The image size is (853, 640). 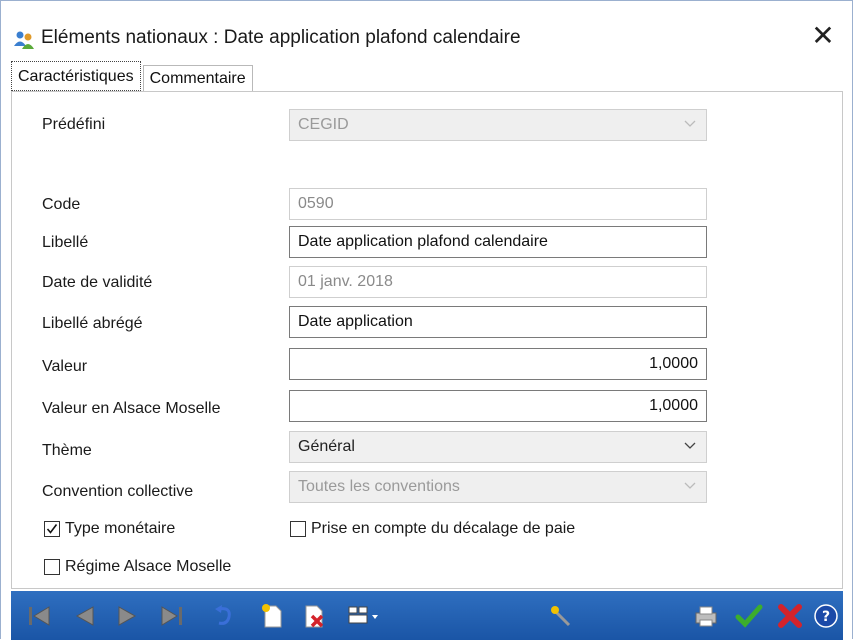 I want to click on next-icon, so click(x=128, y=616).